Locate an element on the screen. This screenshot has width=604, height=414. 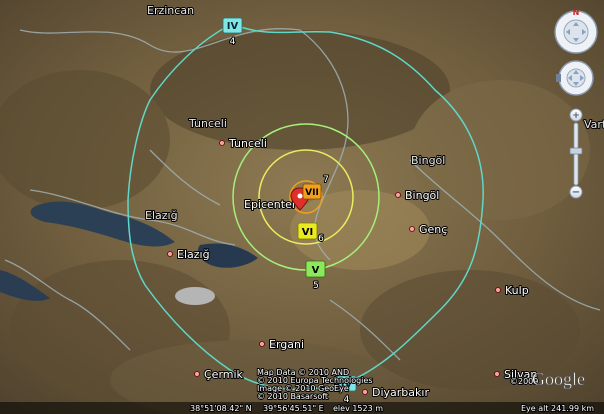
intensity-marker-iv-top-numeral: IV is located at coordinates (233, 26).